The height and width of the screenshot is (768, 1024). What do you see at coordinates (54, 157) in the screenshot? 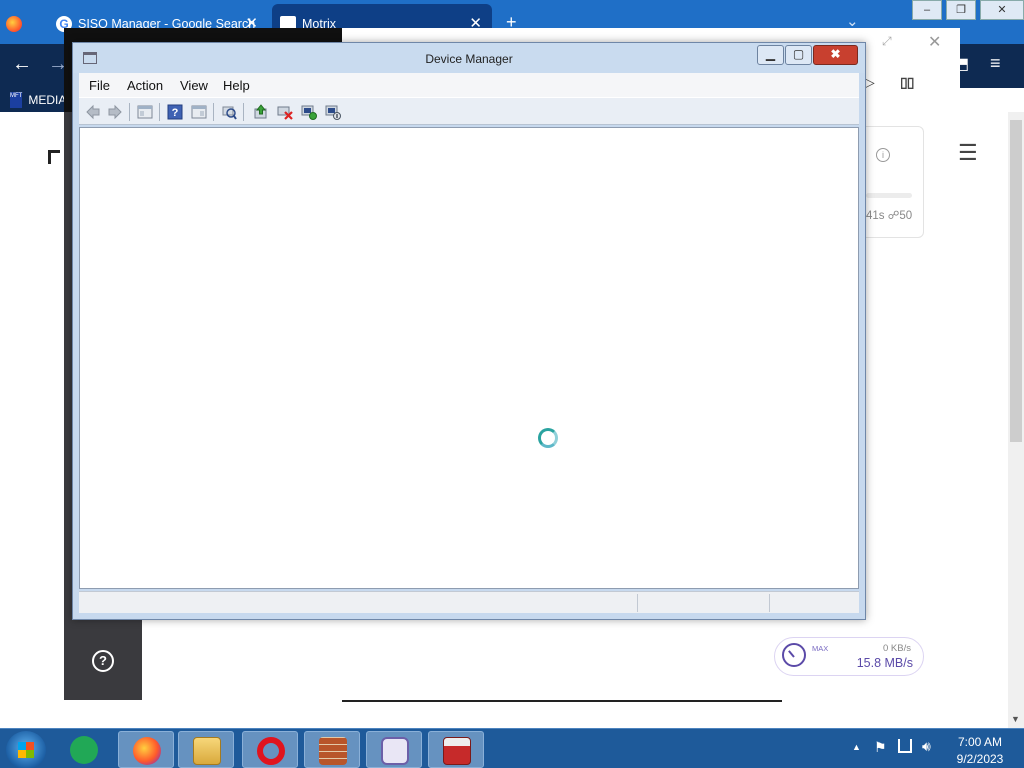
I see `page-heading-glyph` at bounding box center [54, 157].